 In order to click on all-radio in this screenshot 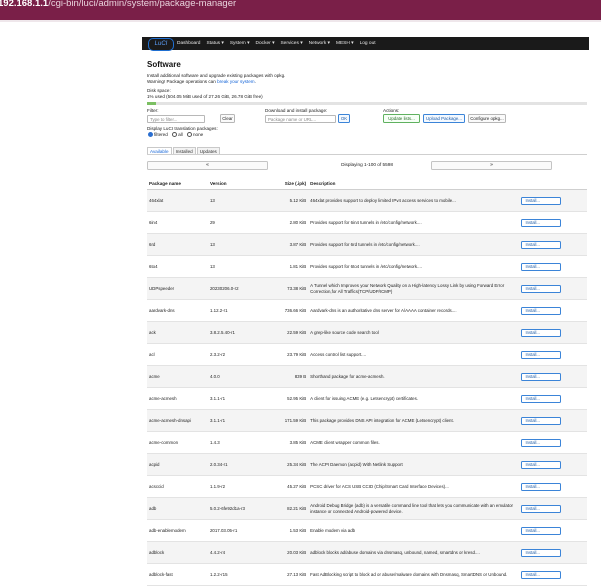, I will do `click(175, 135)`.